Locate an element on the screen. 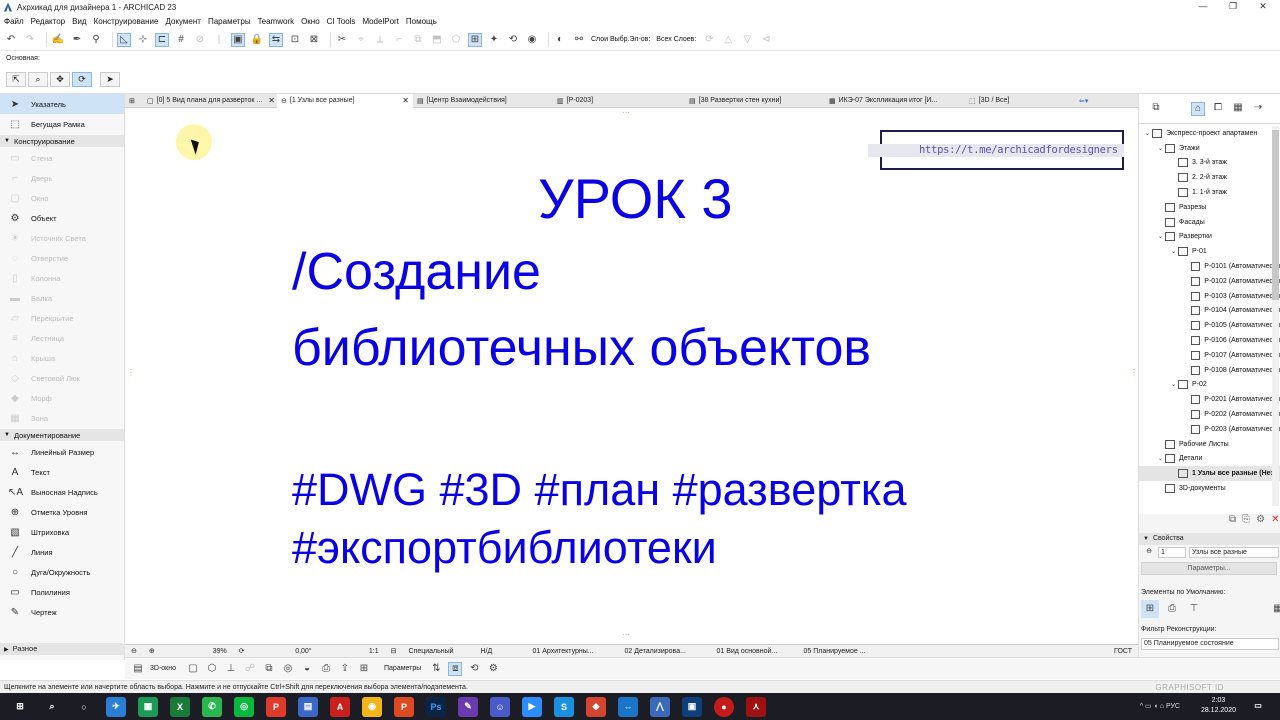 The width and height of the screenshot is (1280, 720). acrobat-icon: ⋏ is located at coordinates (756, 706).